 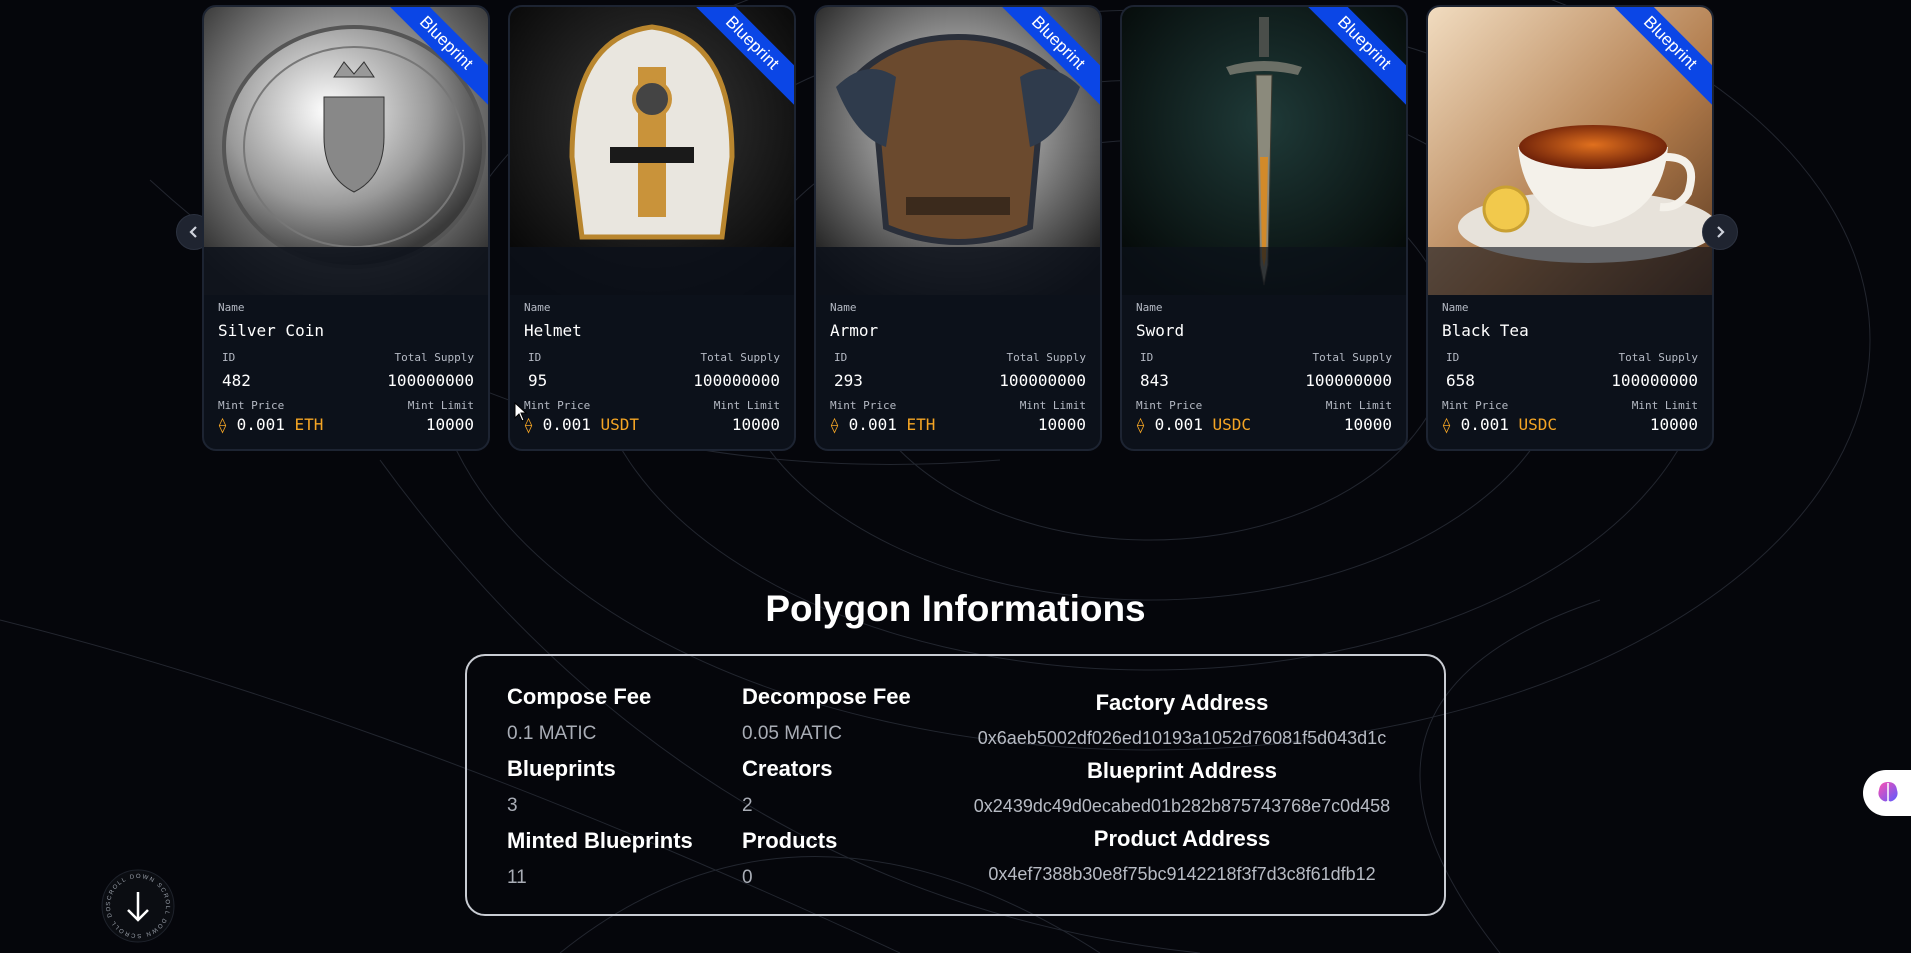 I want to click on scroll-down-button: SCROLL DOWN SCROLL DOWN SCROLL DOWN, so click(x=136, y=904).